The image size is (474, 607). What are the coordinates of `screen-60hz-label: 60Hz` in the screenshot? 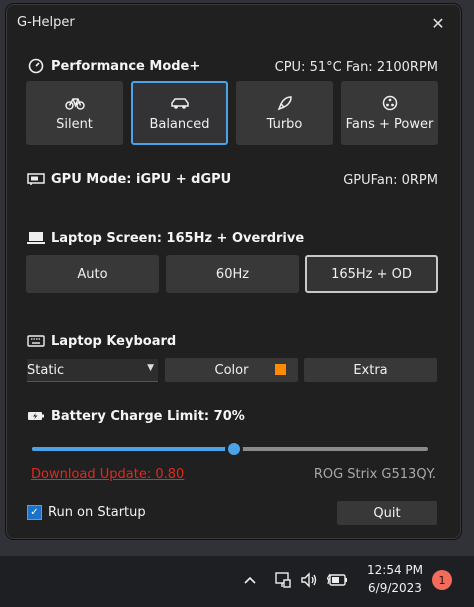 It's located at (232, 274).